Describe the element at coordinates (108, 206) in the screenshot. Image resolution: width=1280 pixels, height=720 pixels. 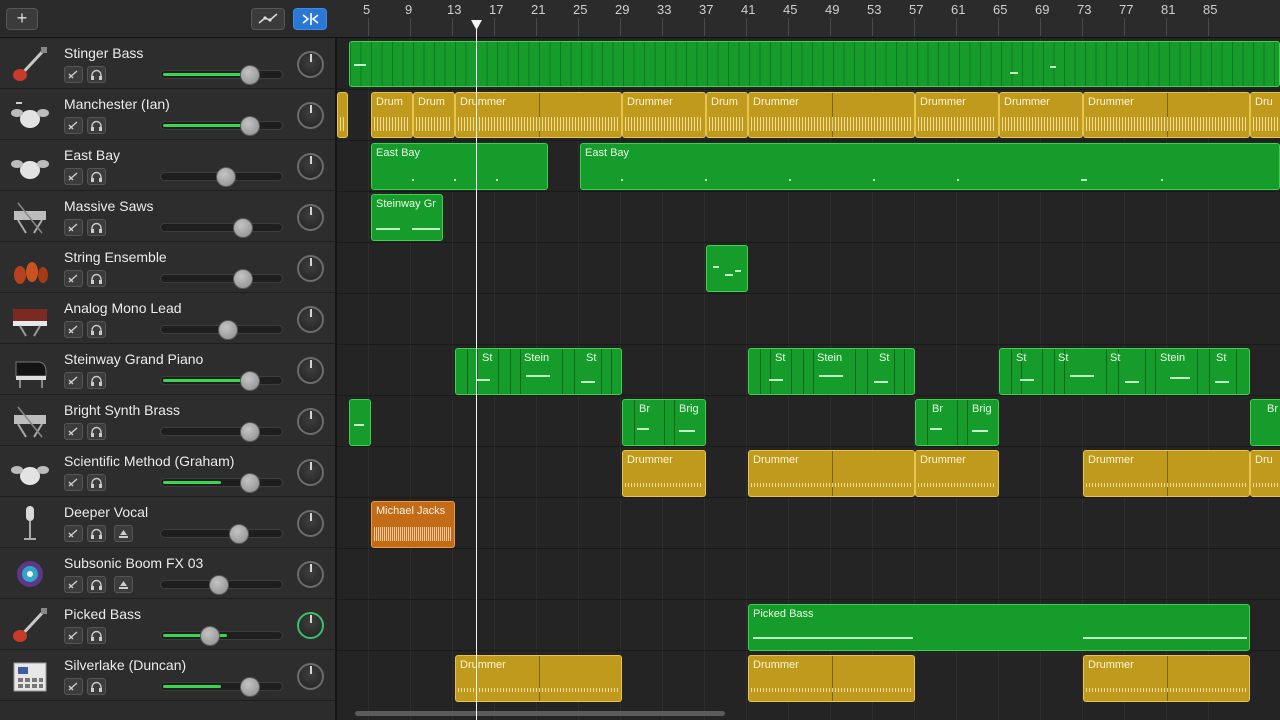
I see `track-name: Massive Saws` at that location.